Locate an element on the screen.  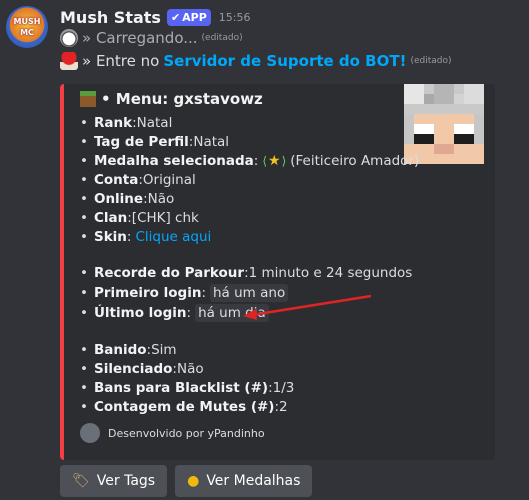
embed-title: • Menu: gxstavowz is located at coordinates (171, 99).